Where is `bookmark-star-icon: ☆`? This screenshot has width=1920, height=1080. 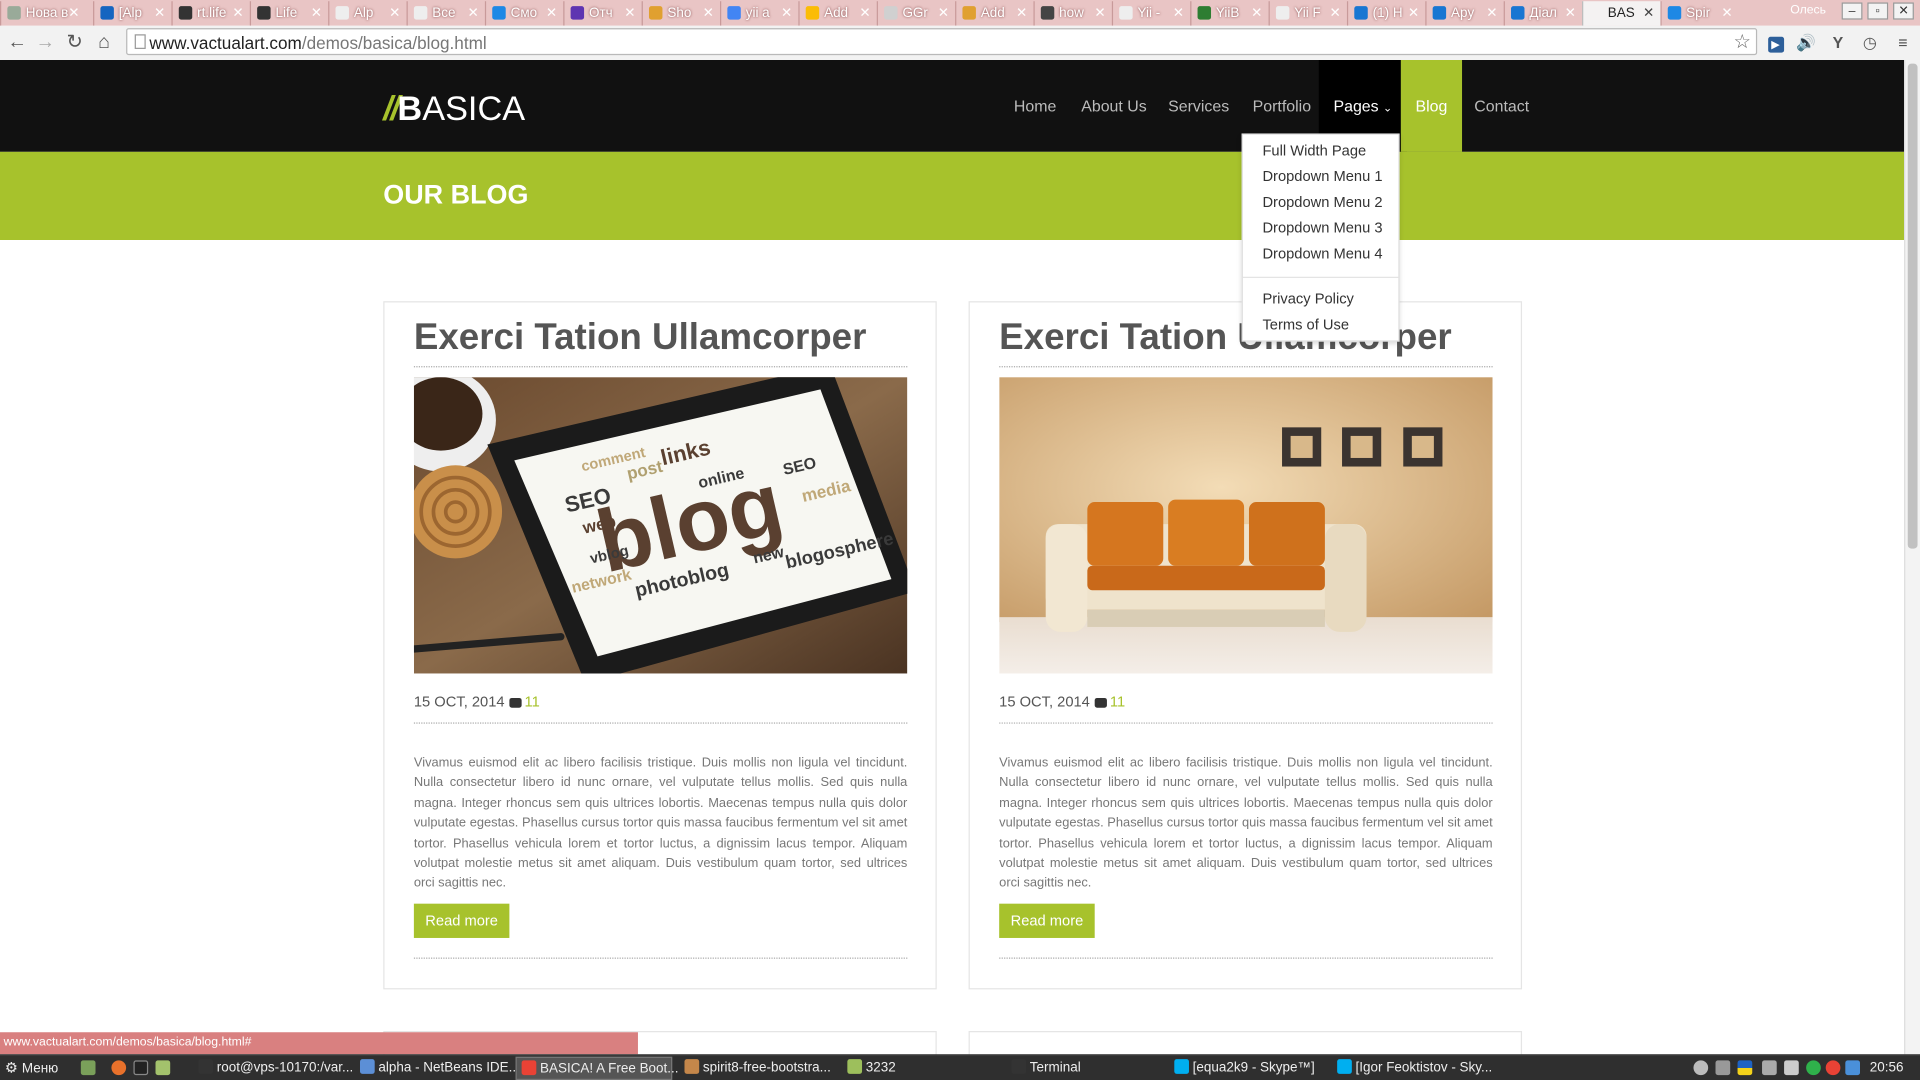
bookmark-star-icon: ☆ is located at coordinates (1742, 41).